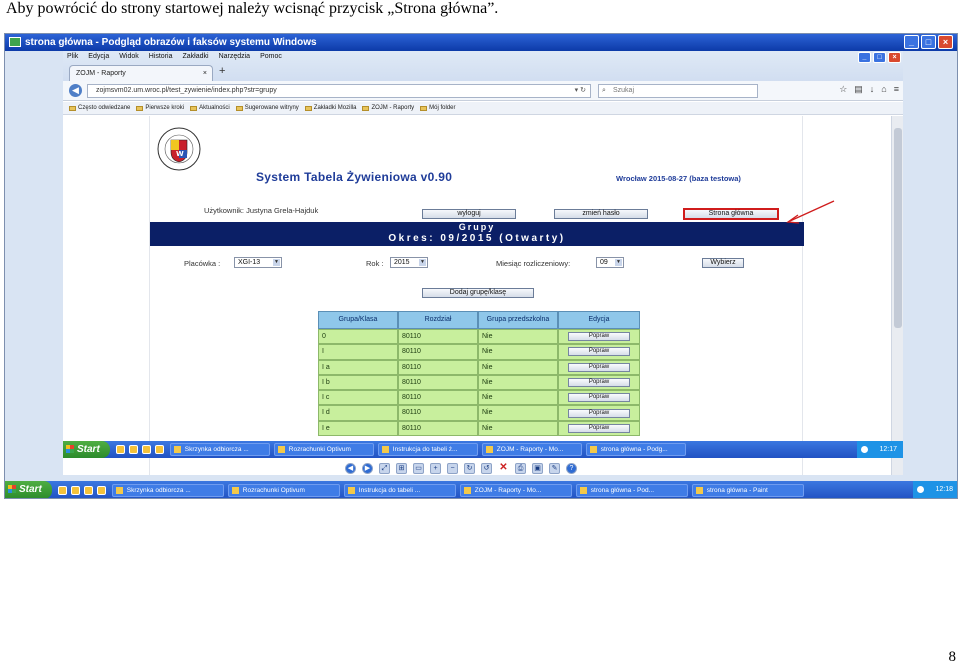 The width and height of the screenshot is (960, 668). I want to click on minimize-button: _, so click(911, 42).